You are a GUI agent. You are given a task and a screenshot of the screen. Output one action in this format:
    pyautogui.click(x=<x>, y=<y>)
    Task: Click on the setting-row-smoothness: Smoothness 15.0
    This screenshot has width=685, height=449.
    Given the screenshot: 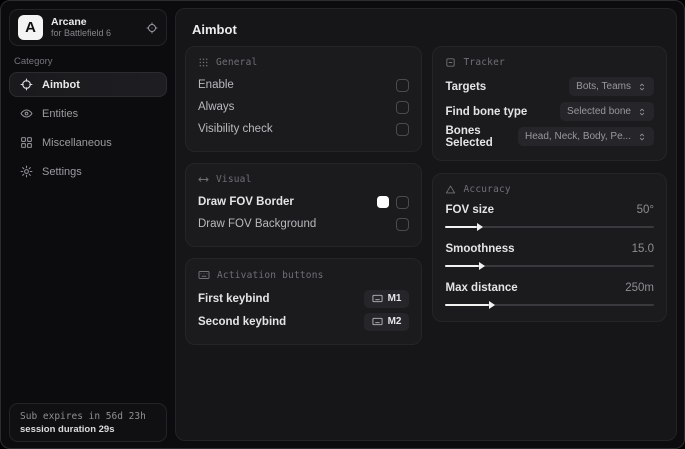 What is the action you would take?
    pyautogui.click(x=549, y=255)
    